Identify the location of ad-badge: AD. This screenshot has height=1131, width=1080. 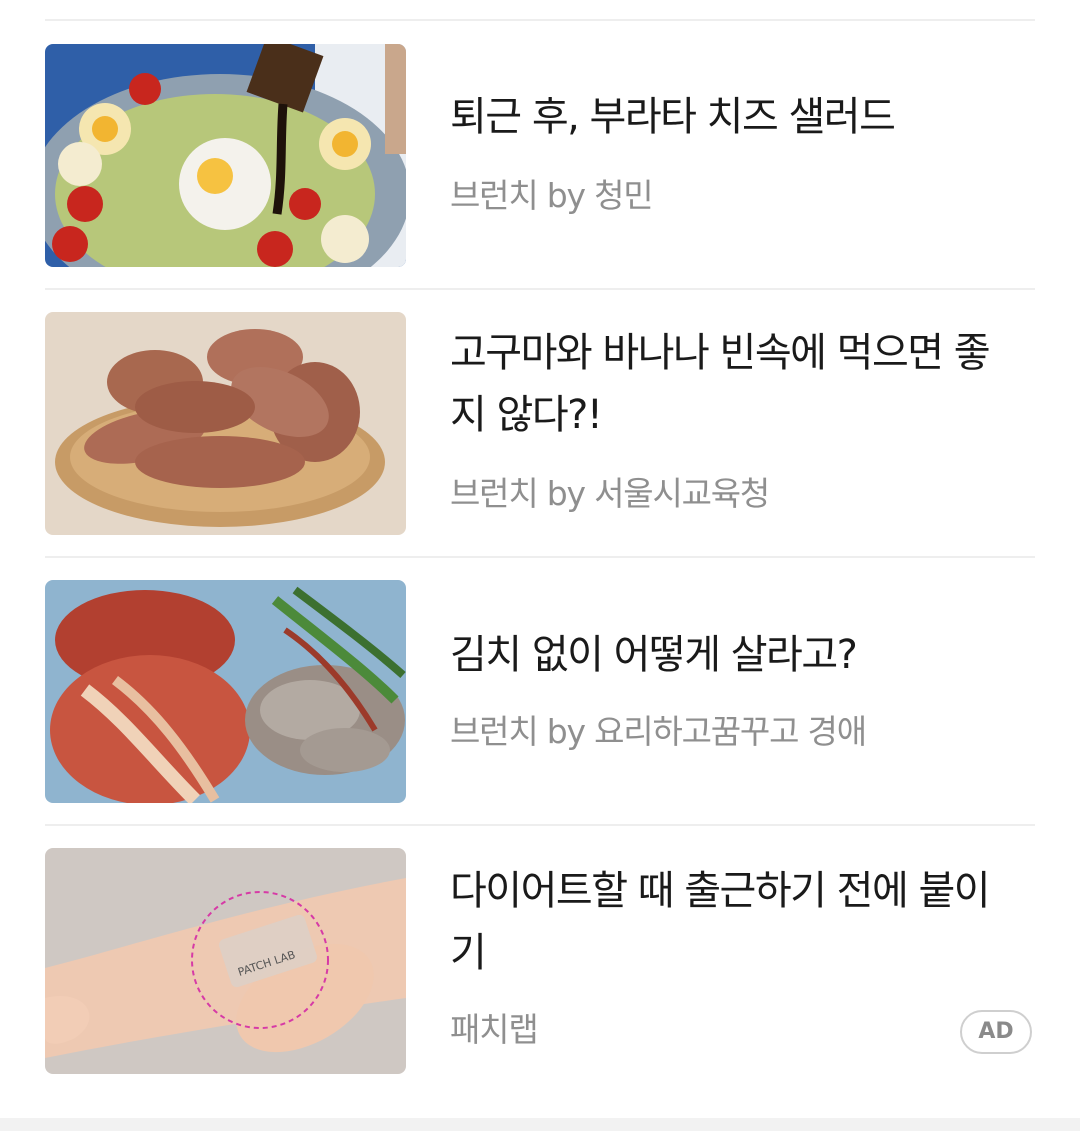
(996, 1032).